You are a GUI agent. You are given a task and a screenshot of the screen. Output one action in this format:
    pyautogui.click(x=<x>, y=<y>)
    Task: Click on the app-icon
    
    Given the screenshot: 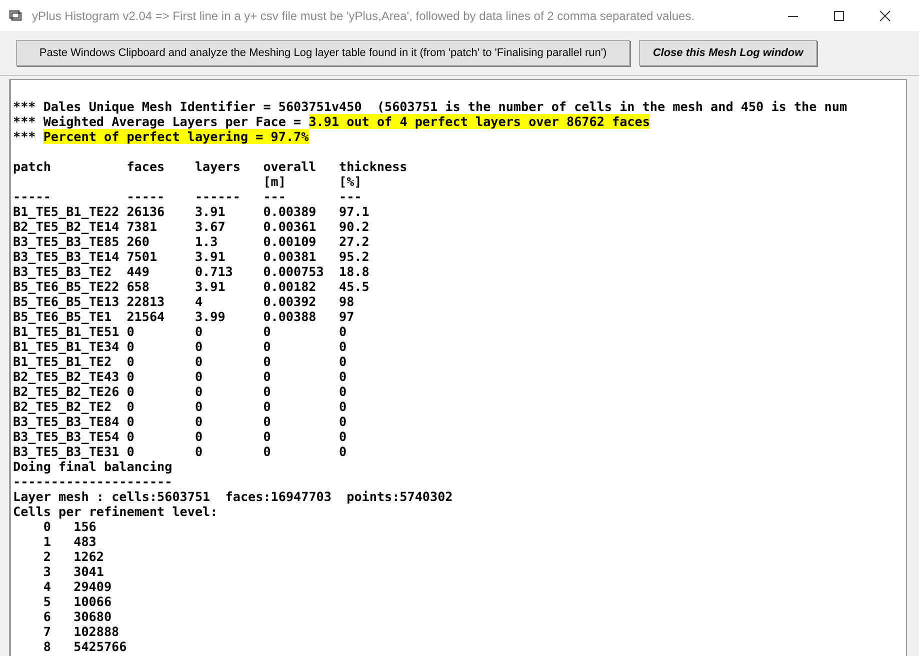 What is the action you would take?
    pyautogui.click(x=16, y=16)
    